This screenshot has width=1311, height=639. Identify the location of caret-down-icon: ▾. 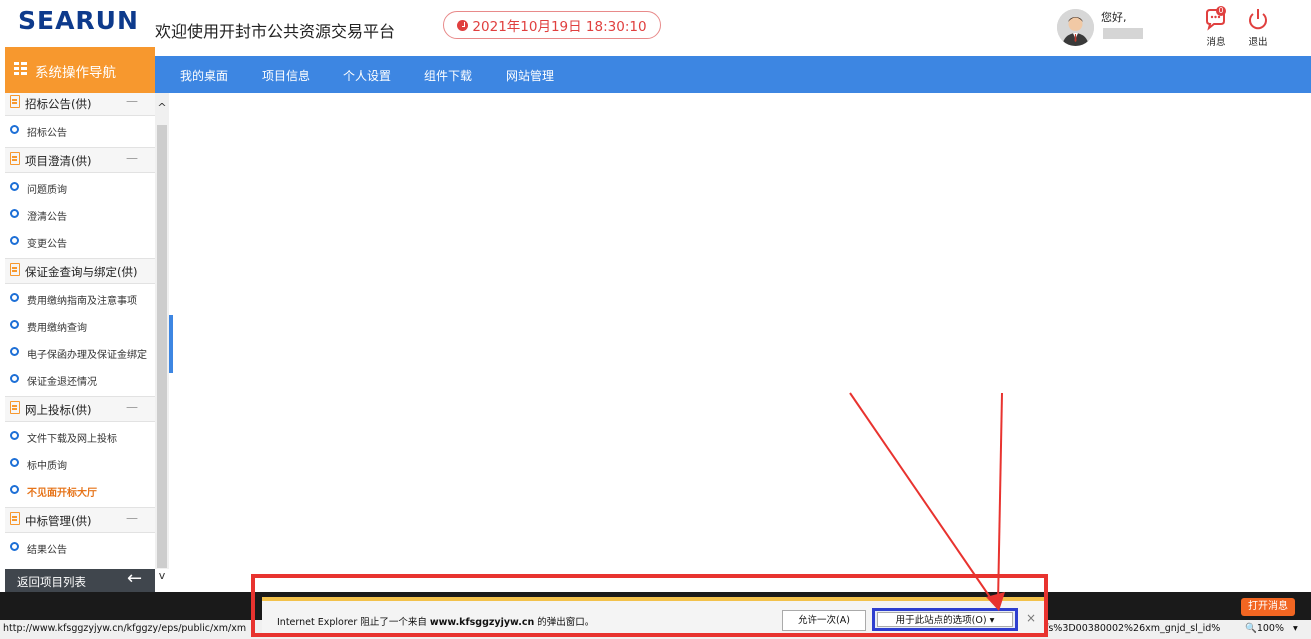
(992, 620).